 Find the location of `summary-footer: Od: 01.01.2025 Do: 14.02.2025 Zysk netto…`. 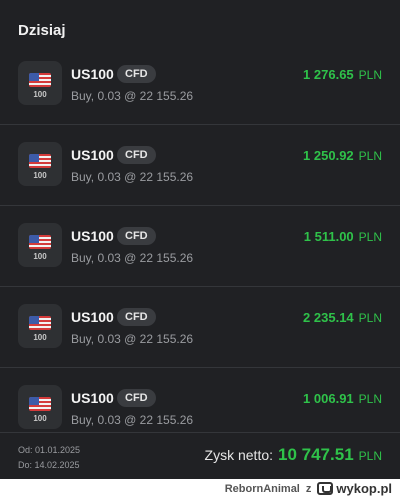

summary-footer: Od: 01.01.2025 Do: 14.02.2025 Zysk netto… is located at coordinates (200, 455).